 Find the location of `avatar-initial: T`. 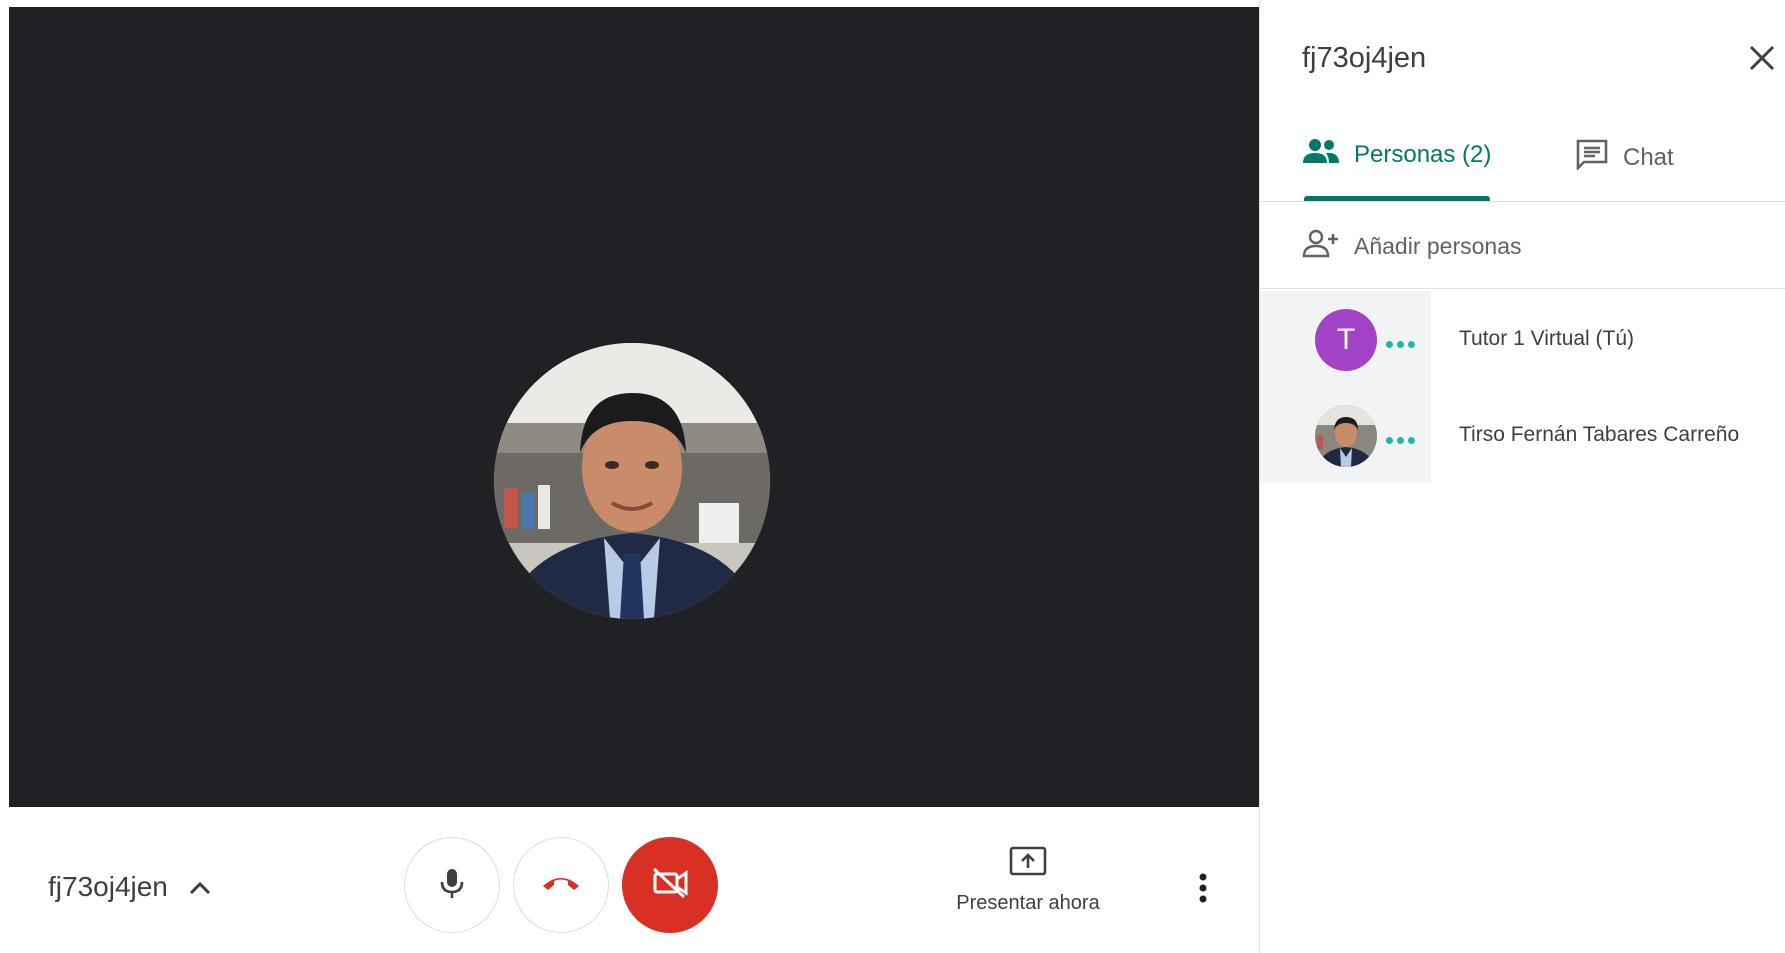

avatar-initial: T is located at coordinates (1346, 339).